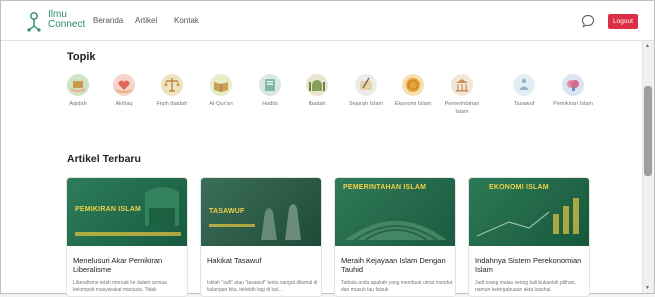  I want to click on topic-fiqih-ibadah: Fiqih Ibadah, so click(172, 91).